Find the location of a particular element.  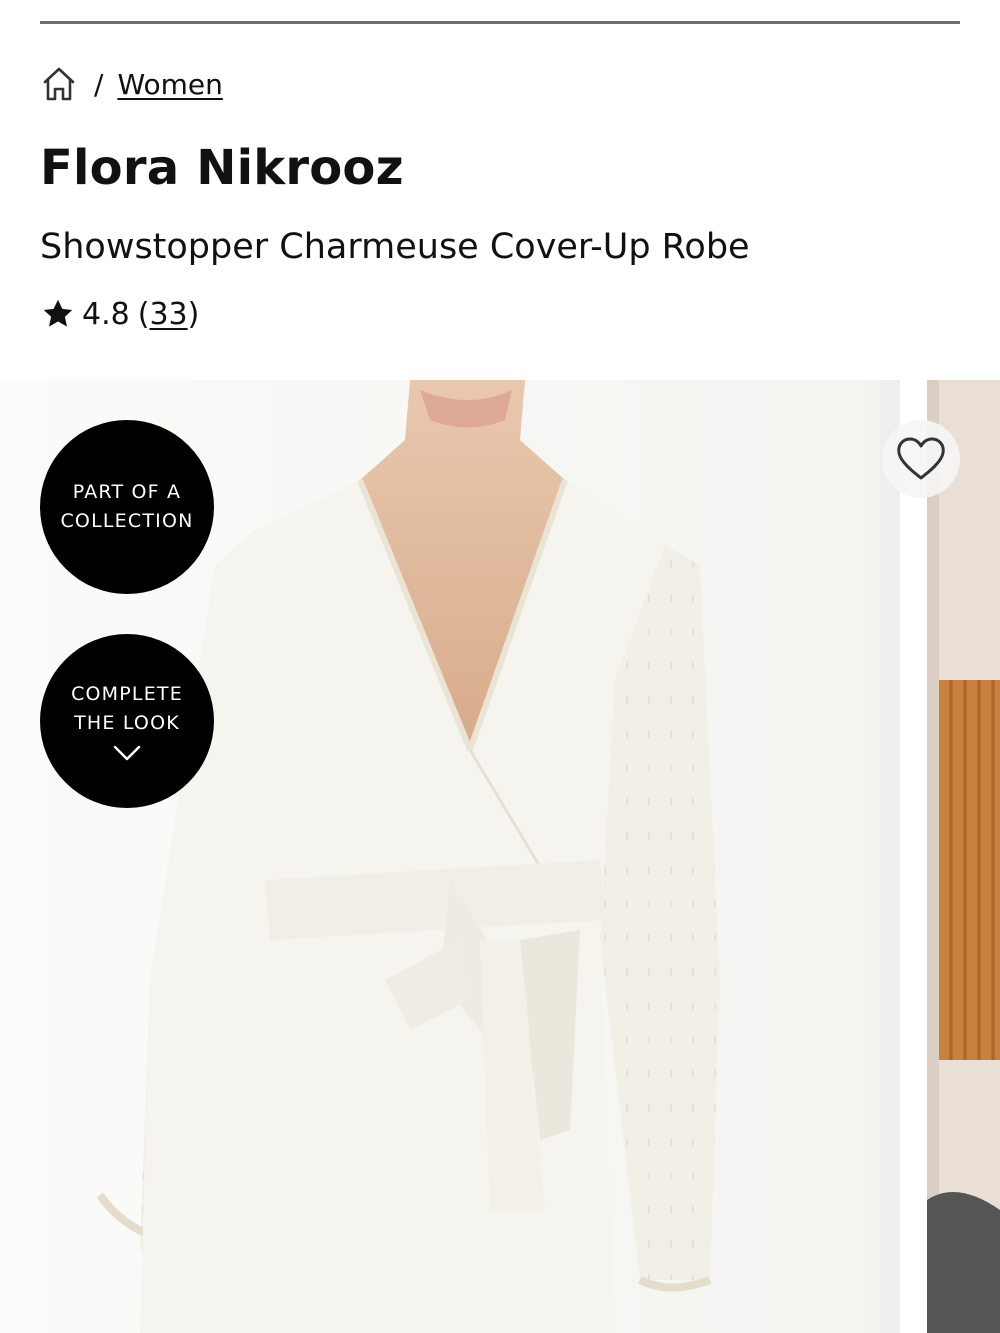

product-rating: 4.8 (33) is located at coordinates (119, 314).